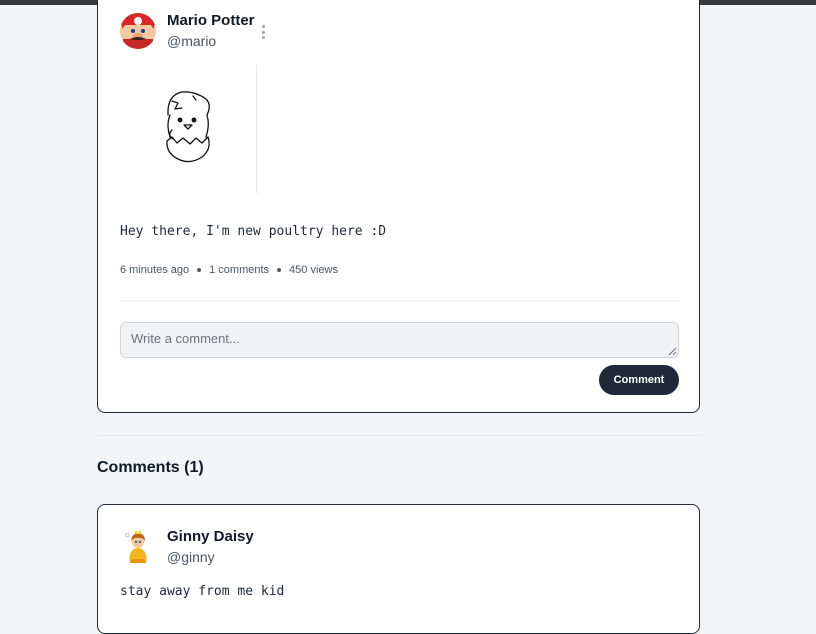 This screenshot has height=634, width=816. Describe the element at coordinates (253, 231) in the screenshot. I see `post-text: Hey there, I'm new poultry here :D` at that location.